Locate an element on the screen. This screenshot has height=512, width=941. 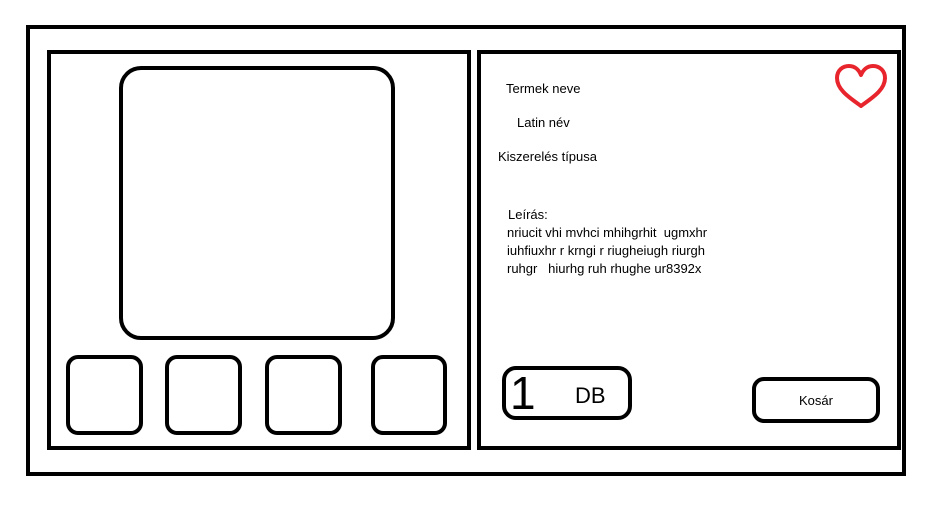
cart-button-label: Kosár is located at coordinates (816, 400).